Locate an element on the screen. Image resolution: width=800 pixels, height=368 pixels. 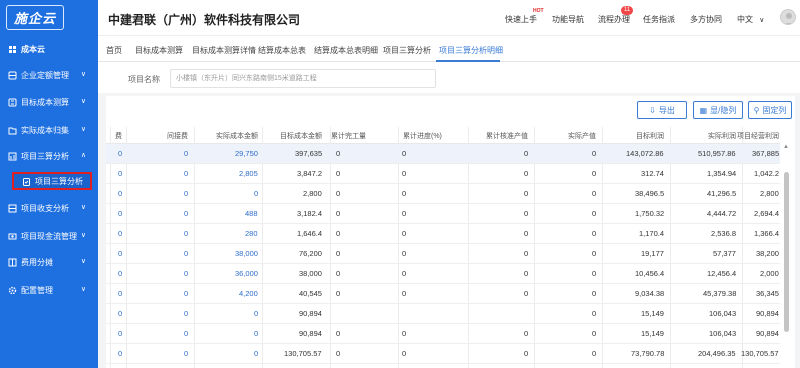
table-cell: 280 is located at coordinates (251, 233).